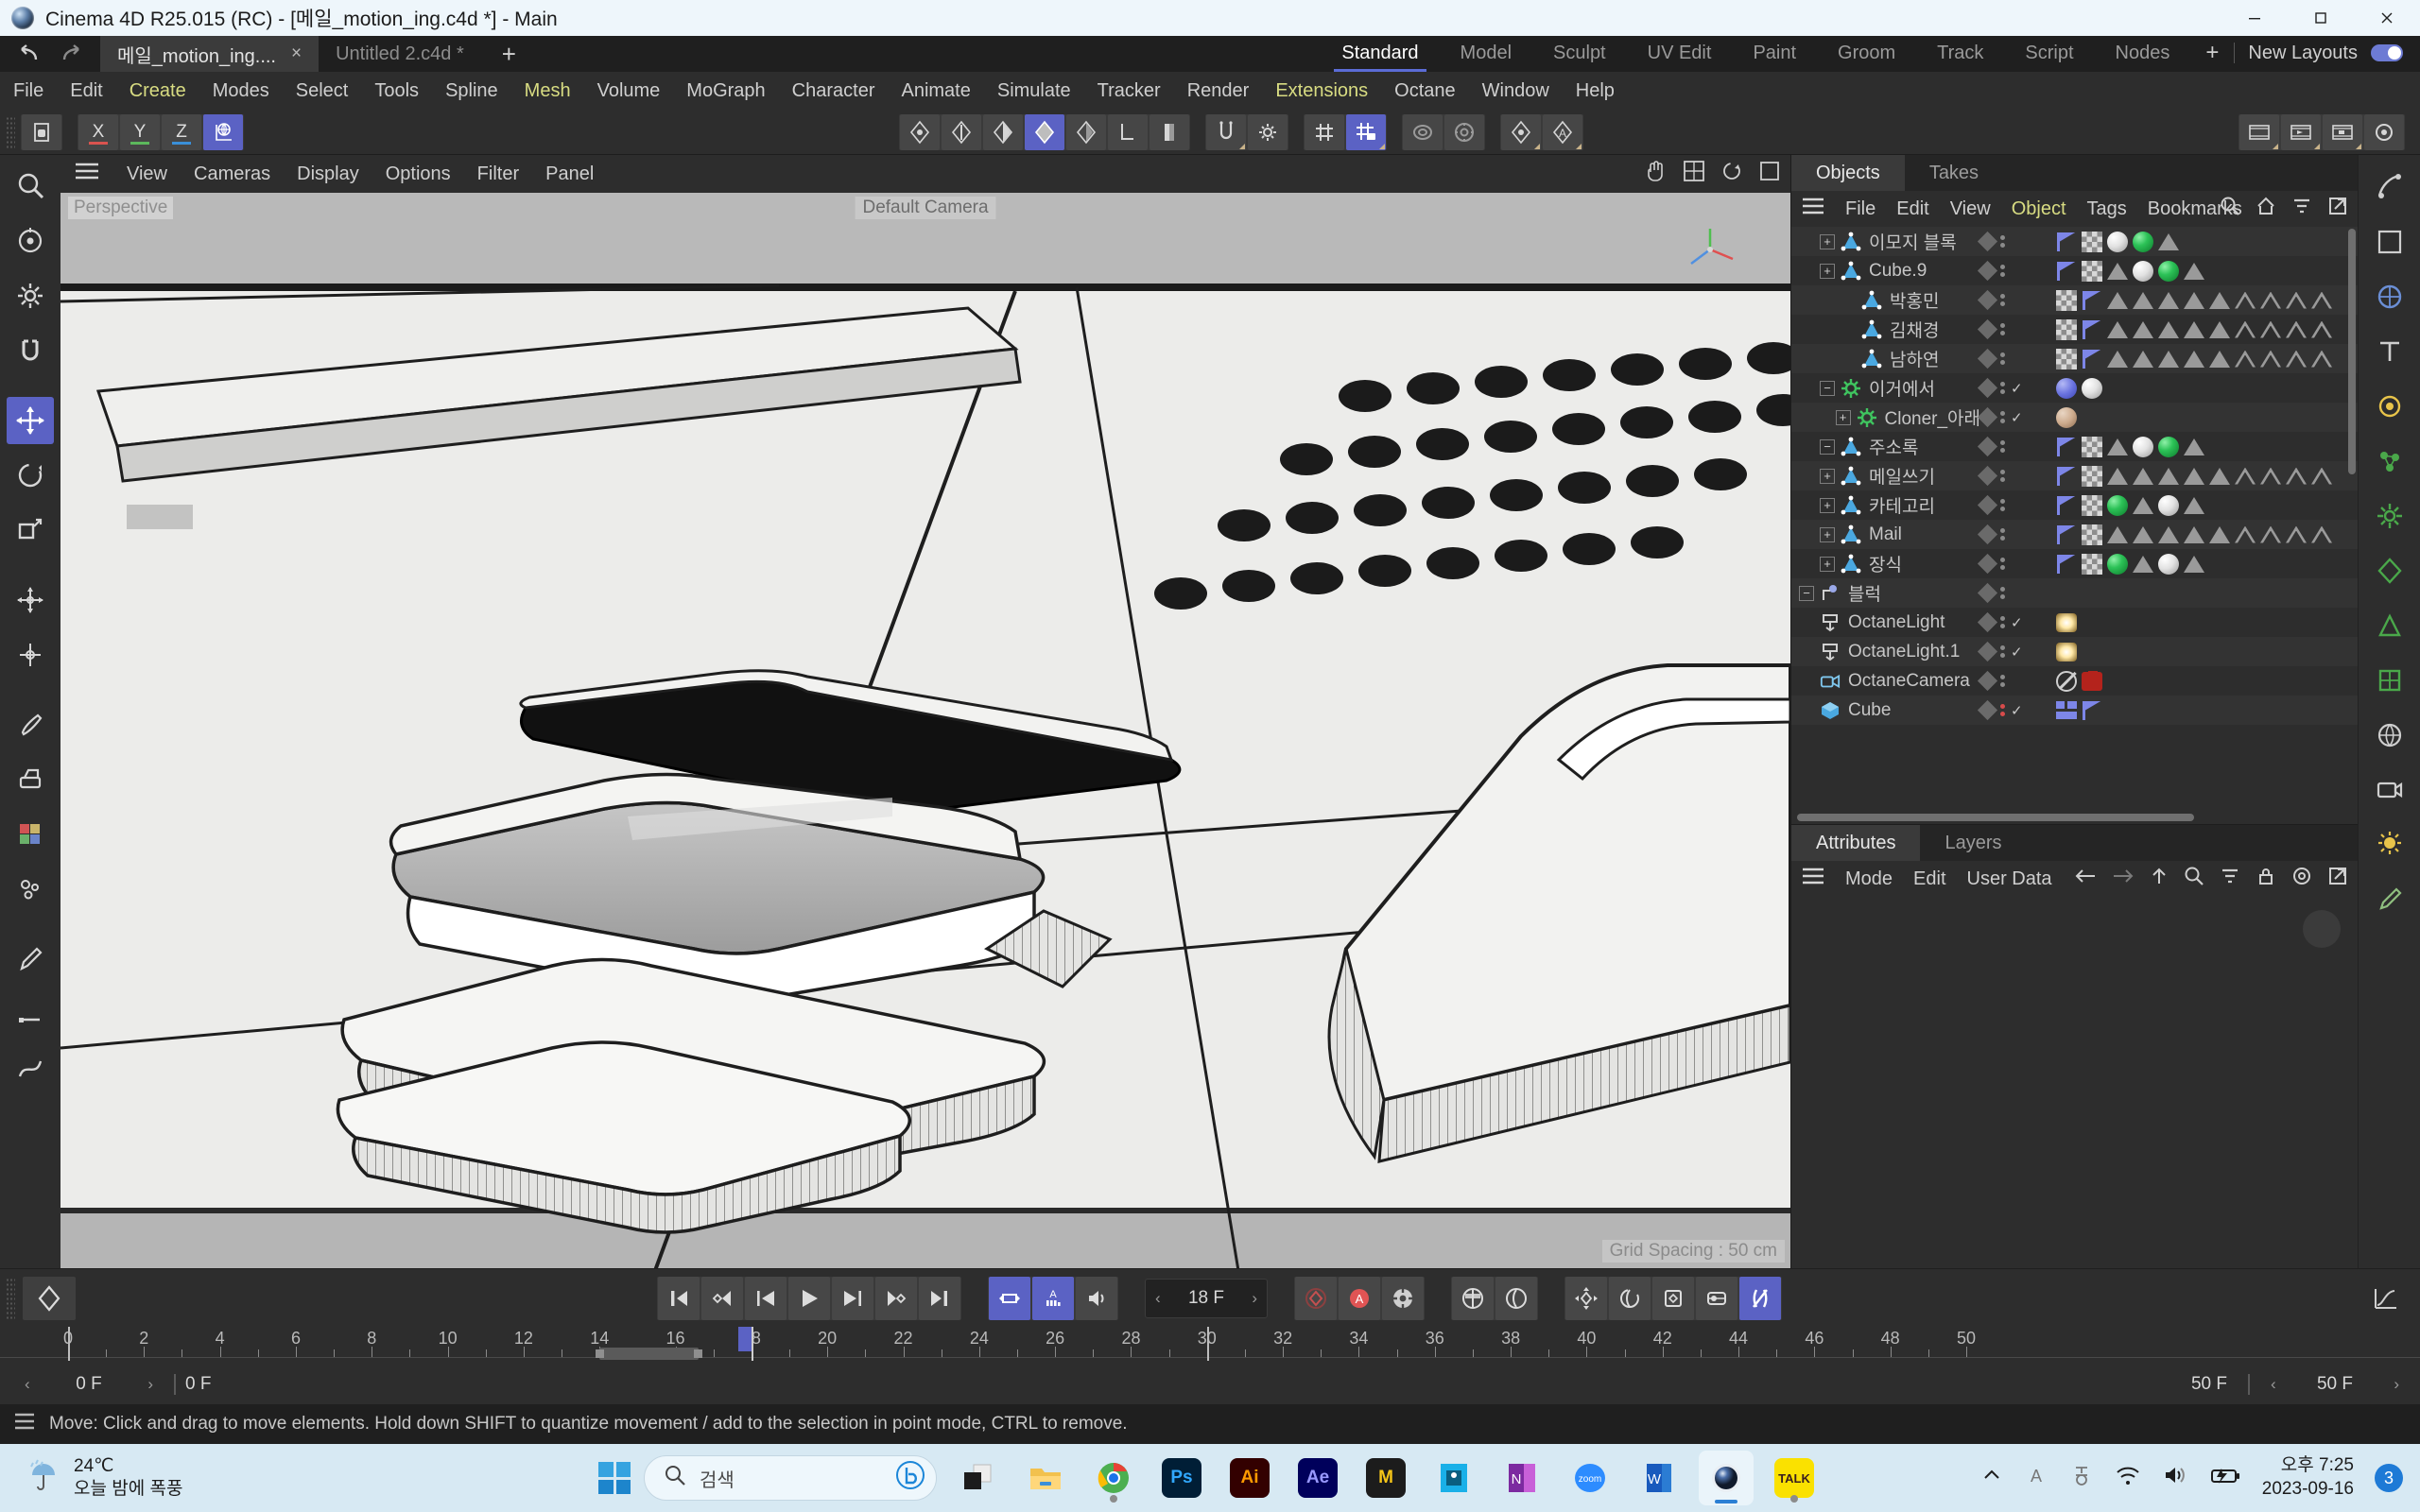 This screenshot has height=1512, width=2420. I want to click on auto-keying-button: A, so click(1053, 1298).